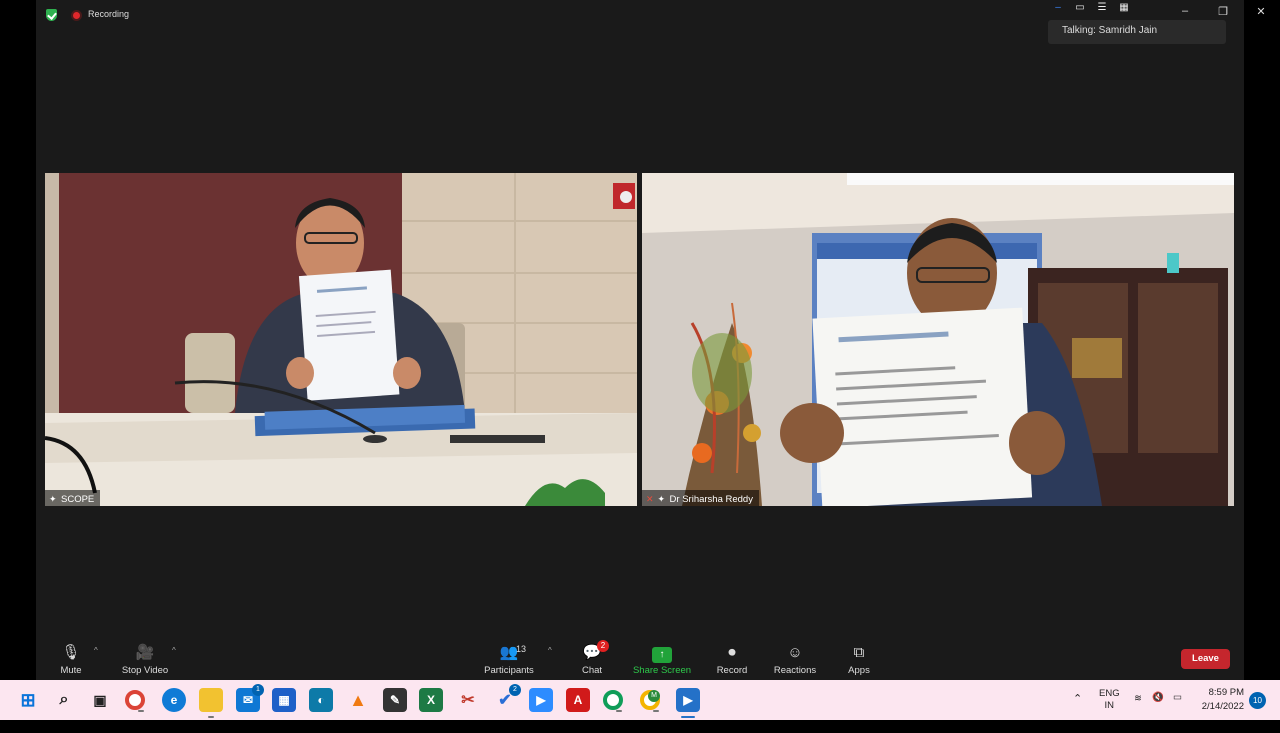 This screenshot has width=1280, height=733. Describe the element at coordinates (51, 15) in the screenshot. I see `security-shield-icon` at that location.